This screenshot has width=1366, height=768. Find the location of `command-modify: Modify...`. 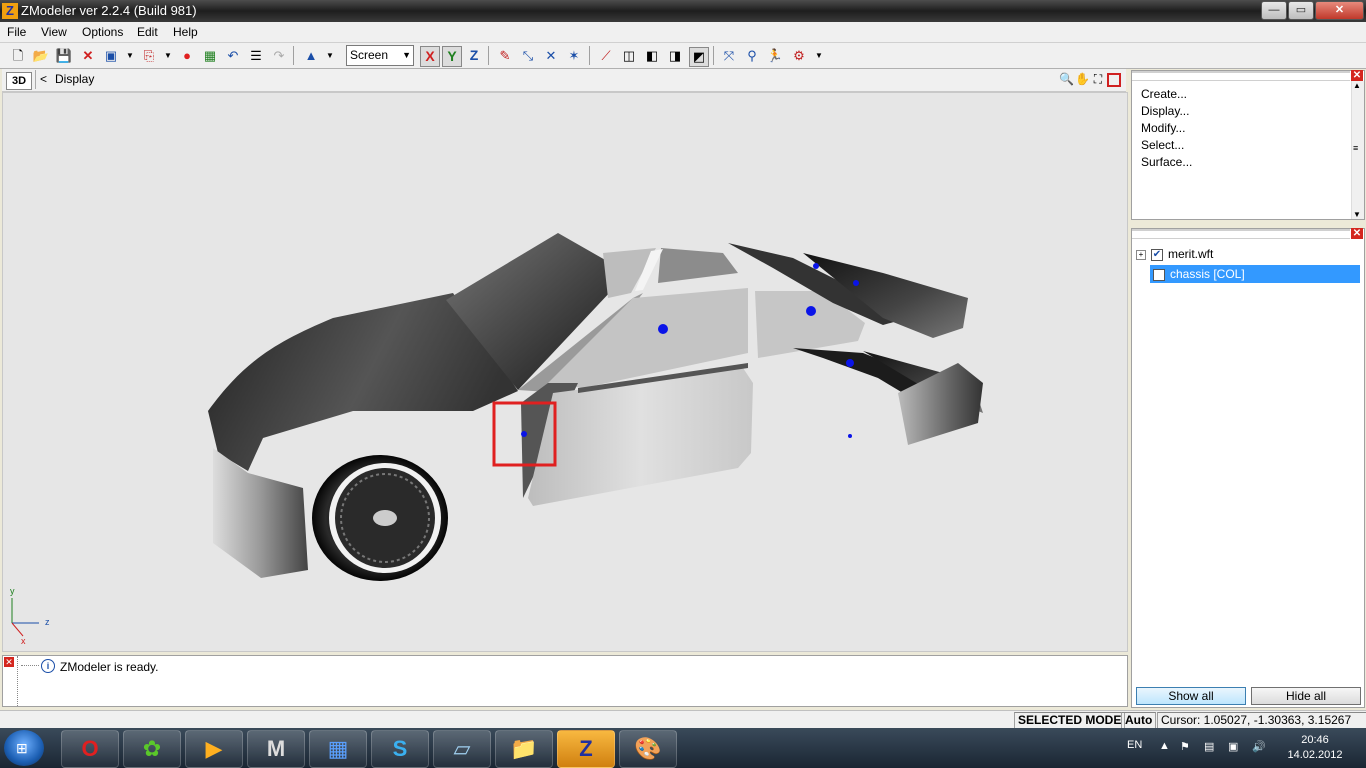

command-modify: Modify... is located at coordinates (1163, 128).